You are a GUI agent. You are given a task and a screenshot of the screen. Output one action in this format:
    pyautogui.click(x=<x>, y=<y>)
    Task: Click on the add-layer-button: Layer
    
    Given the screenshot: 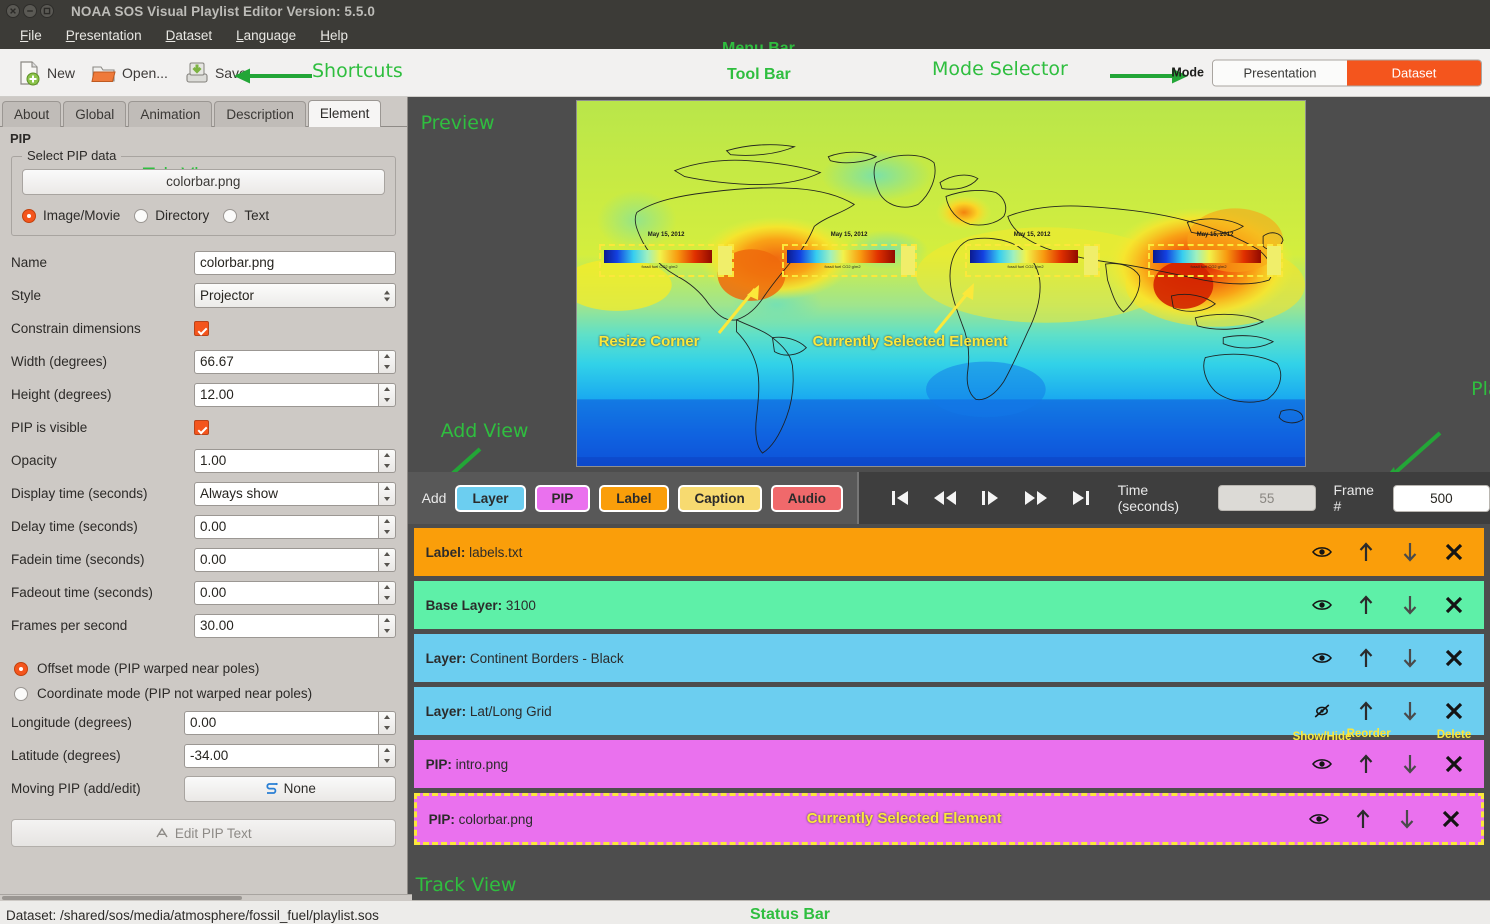 What is the action you would take?
    pyautogui.click(x=490, y=498)
    